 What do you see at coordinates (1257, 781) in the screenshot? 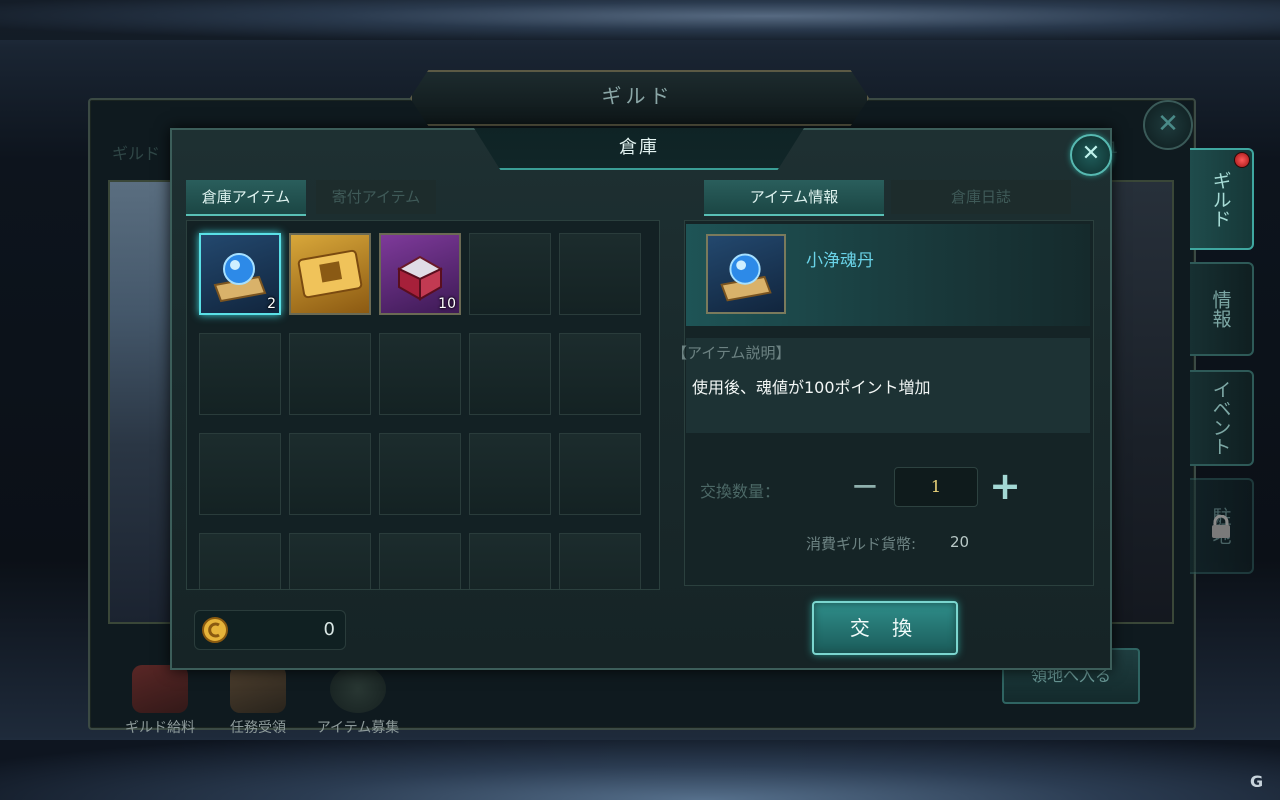
I see `site-logo-icon: G` at bounding box center [1257, 781].